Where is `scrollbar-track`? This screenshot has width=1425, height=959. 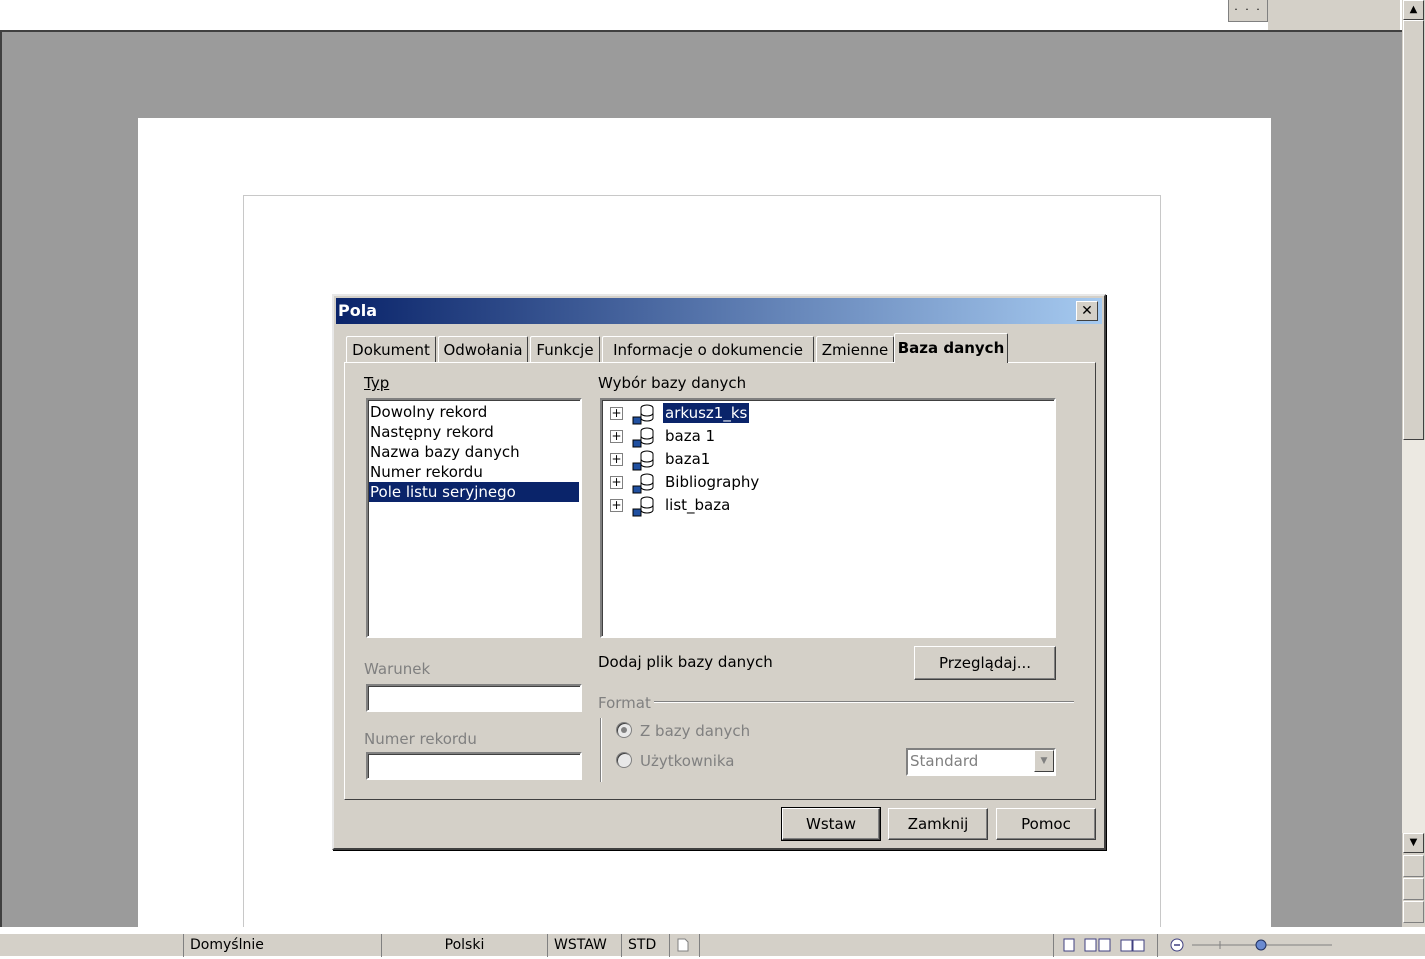 scrollbar-track is located at coordinates (1413, 636).